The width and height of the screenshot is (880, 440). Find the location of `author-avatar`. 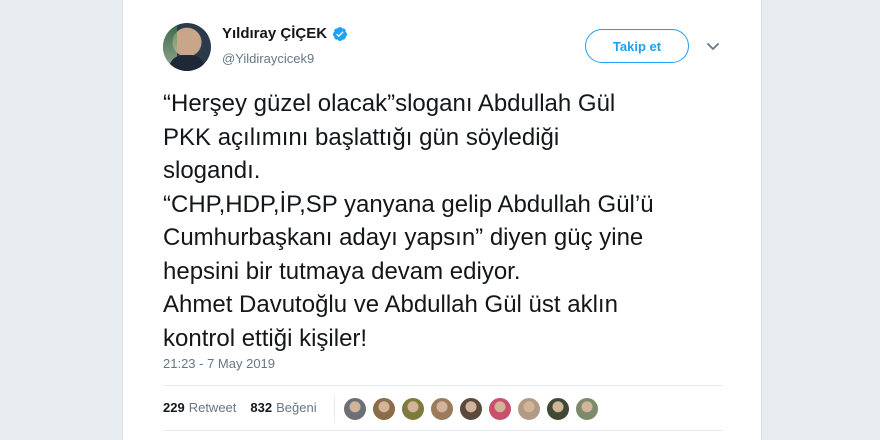

author-avatar is located at coordinates (187, 47).